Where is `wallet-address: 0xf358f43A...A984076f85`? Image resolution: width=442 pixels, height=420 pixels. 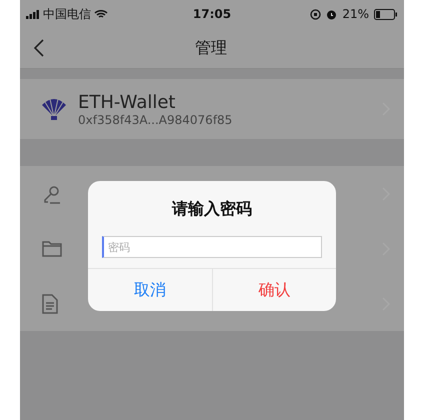
wallet-address: 0xf358f43A...A984076f85 is located at coordinates (156, 119).